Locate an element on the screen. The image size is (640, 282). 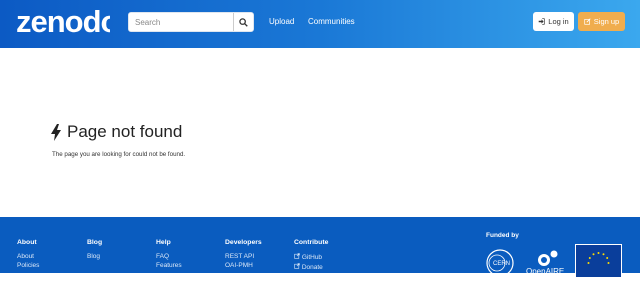
signup-label: Sign up is located at coordinates (606, 21).